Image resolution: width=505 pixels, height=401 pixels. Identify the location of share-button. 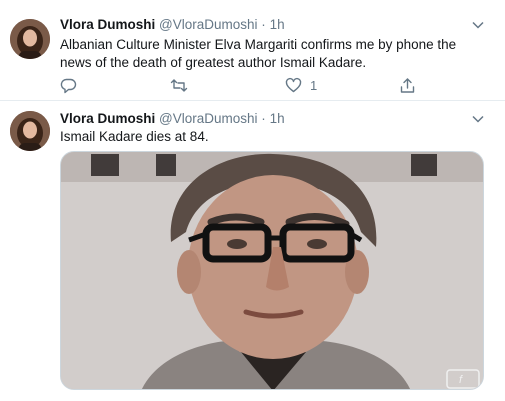
(407, 85).